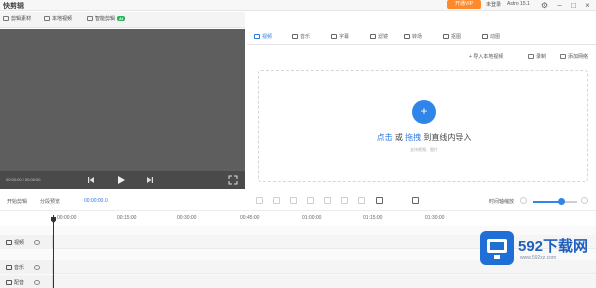  What do you see at coordinates (495, 37) in the screenshot?
I see `tab-label: 动图` at bounding box center [495, 37].